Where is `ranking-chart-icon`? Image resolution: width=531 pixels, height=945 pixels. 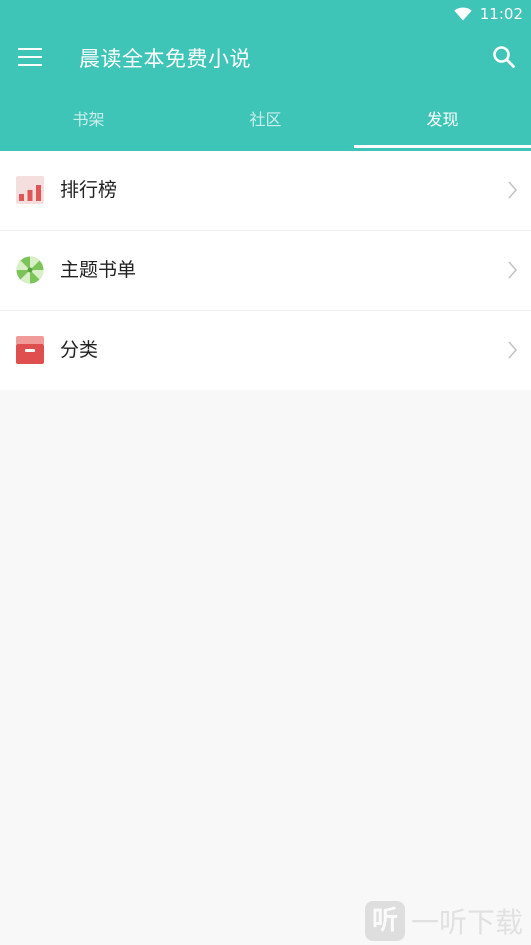
ranking-chart-icon is located at coordinates (30, 190).